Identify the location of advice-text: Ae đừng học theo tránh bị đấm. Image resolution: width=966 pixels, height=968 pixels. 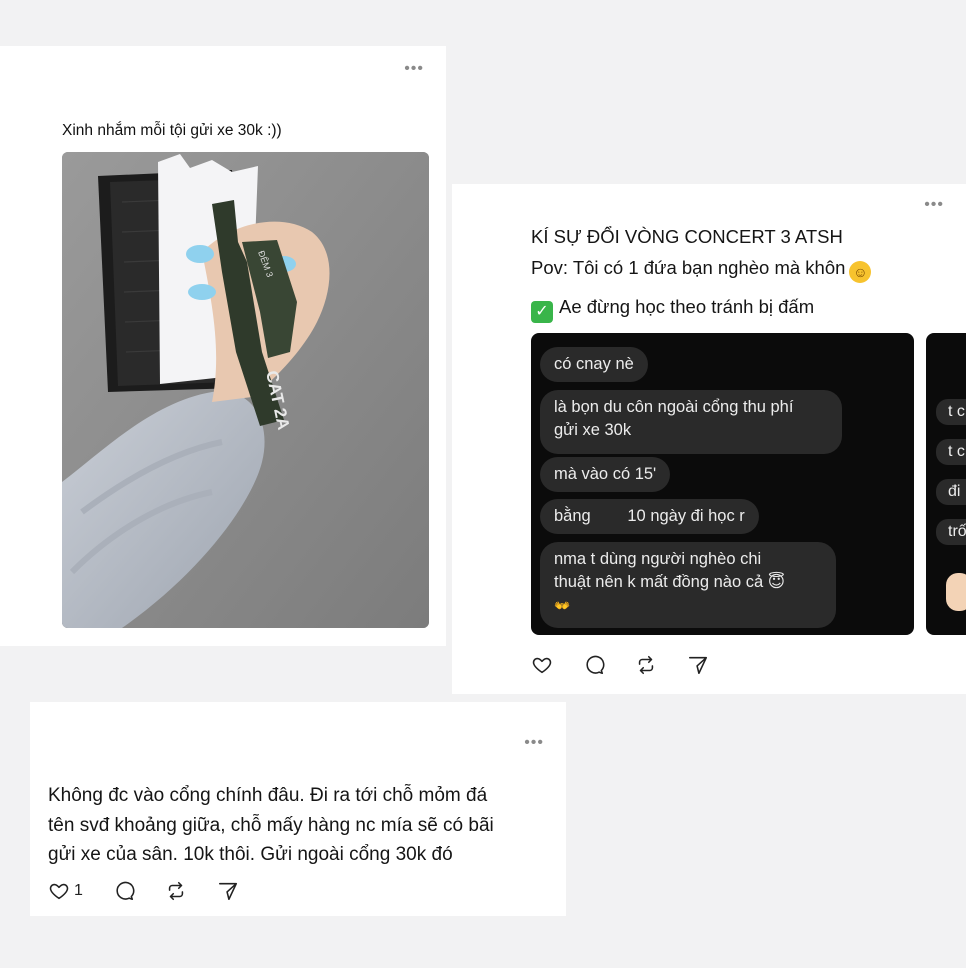
(687, 306).